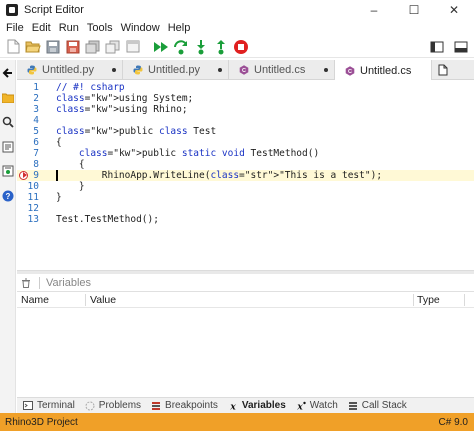  I want to click on step-out-icon, so click(221, 46).